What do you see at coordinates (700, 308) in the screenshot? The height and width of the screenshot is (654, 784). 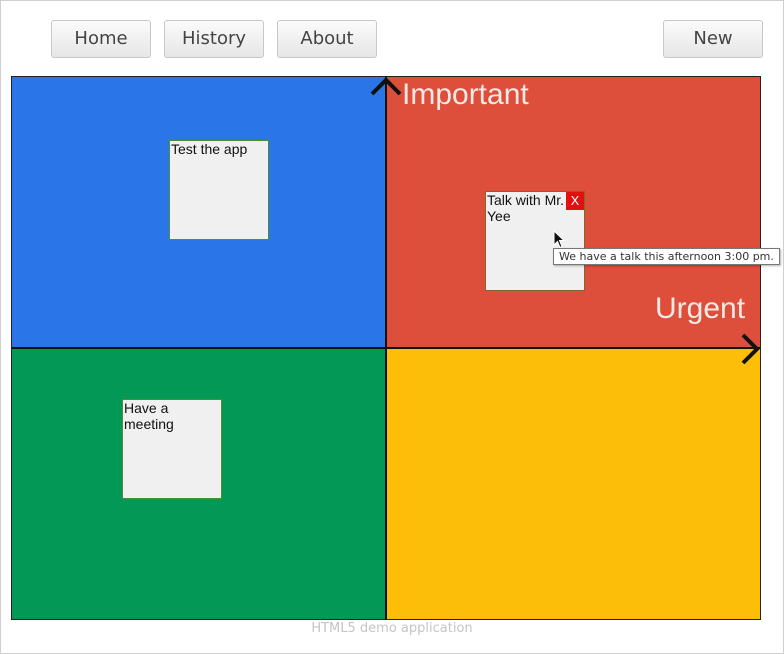 I see `axis-label-urgent: Urgent` at bounding box center [700, 308].